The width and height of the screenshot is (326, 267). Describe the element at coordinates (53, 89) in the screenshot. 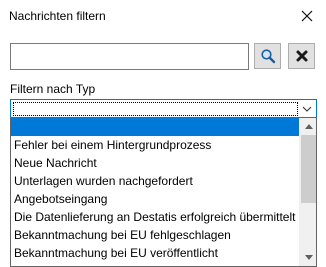

I see `filter-type-label: Filtern nach Typ` at that location.